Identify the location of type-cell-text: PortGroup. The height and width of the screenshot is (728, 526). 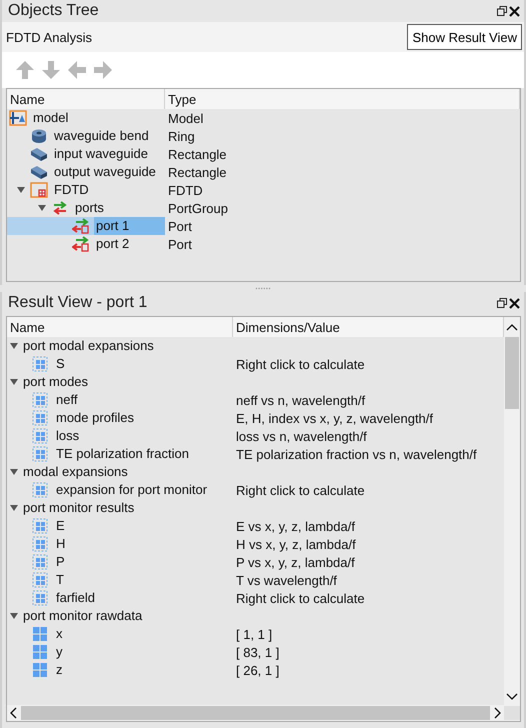
(197, 208).